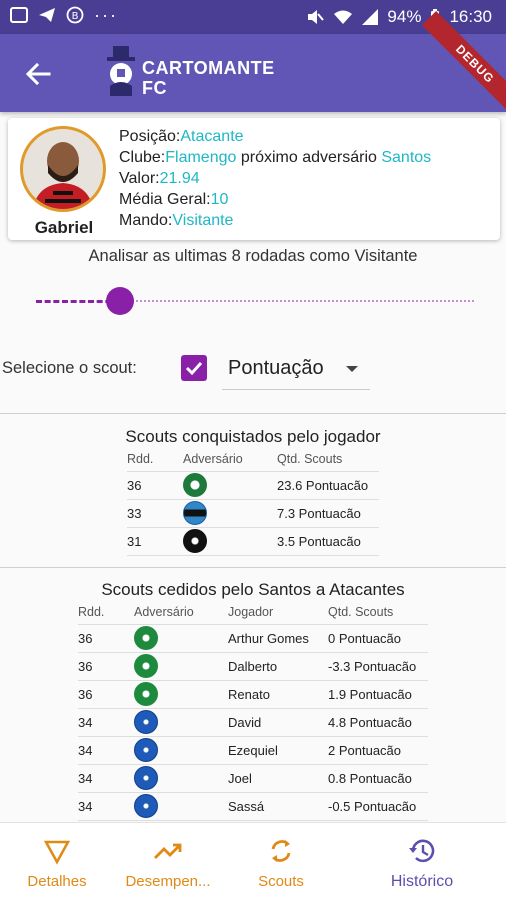  Describe the element at coordinates (278, 638) in the screenshot. I see `player-cell: Arthur Gomes` at that location.